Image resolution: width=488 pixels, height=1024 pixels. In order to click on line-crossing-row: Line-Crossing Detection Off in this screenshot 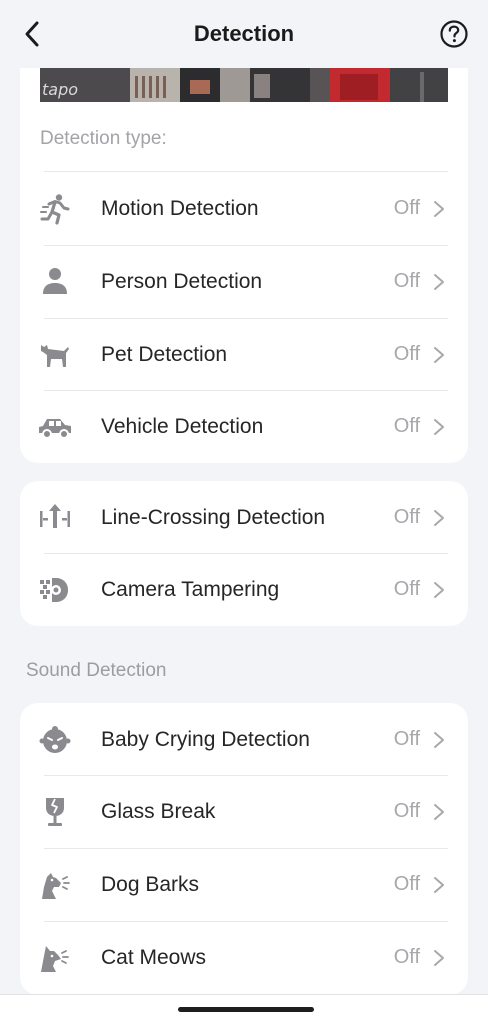, I will do `click(244, 517)`.